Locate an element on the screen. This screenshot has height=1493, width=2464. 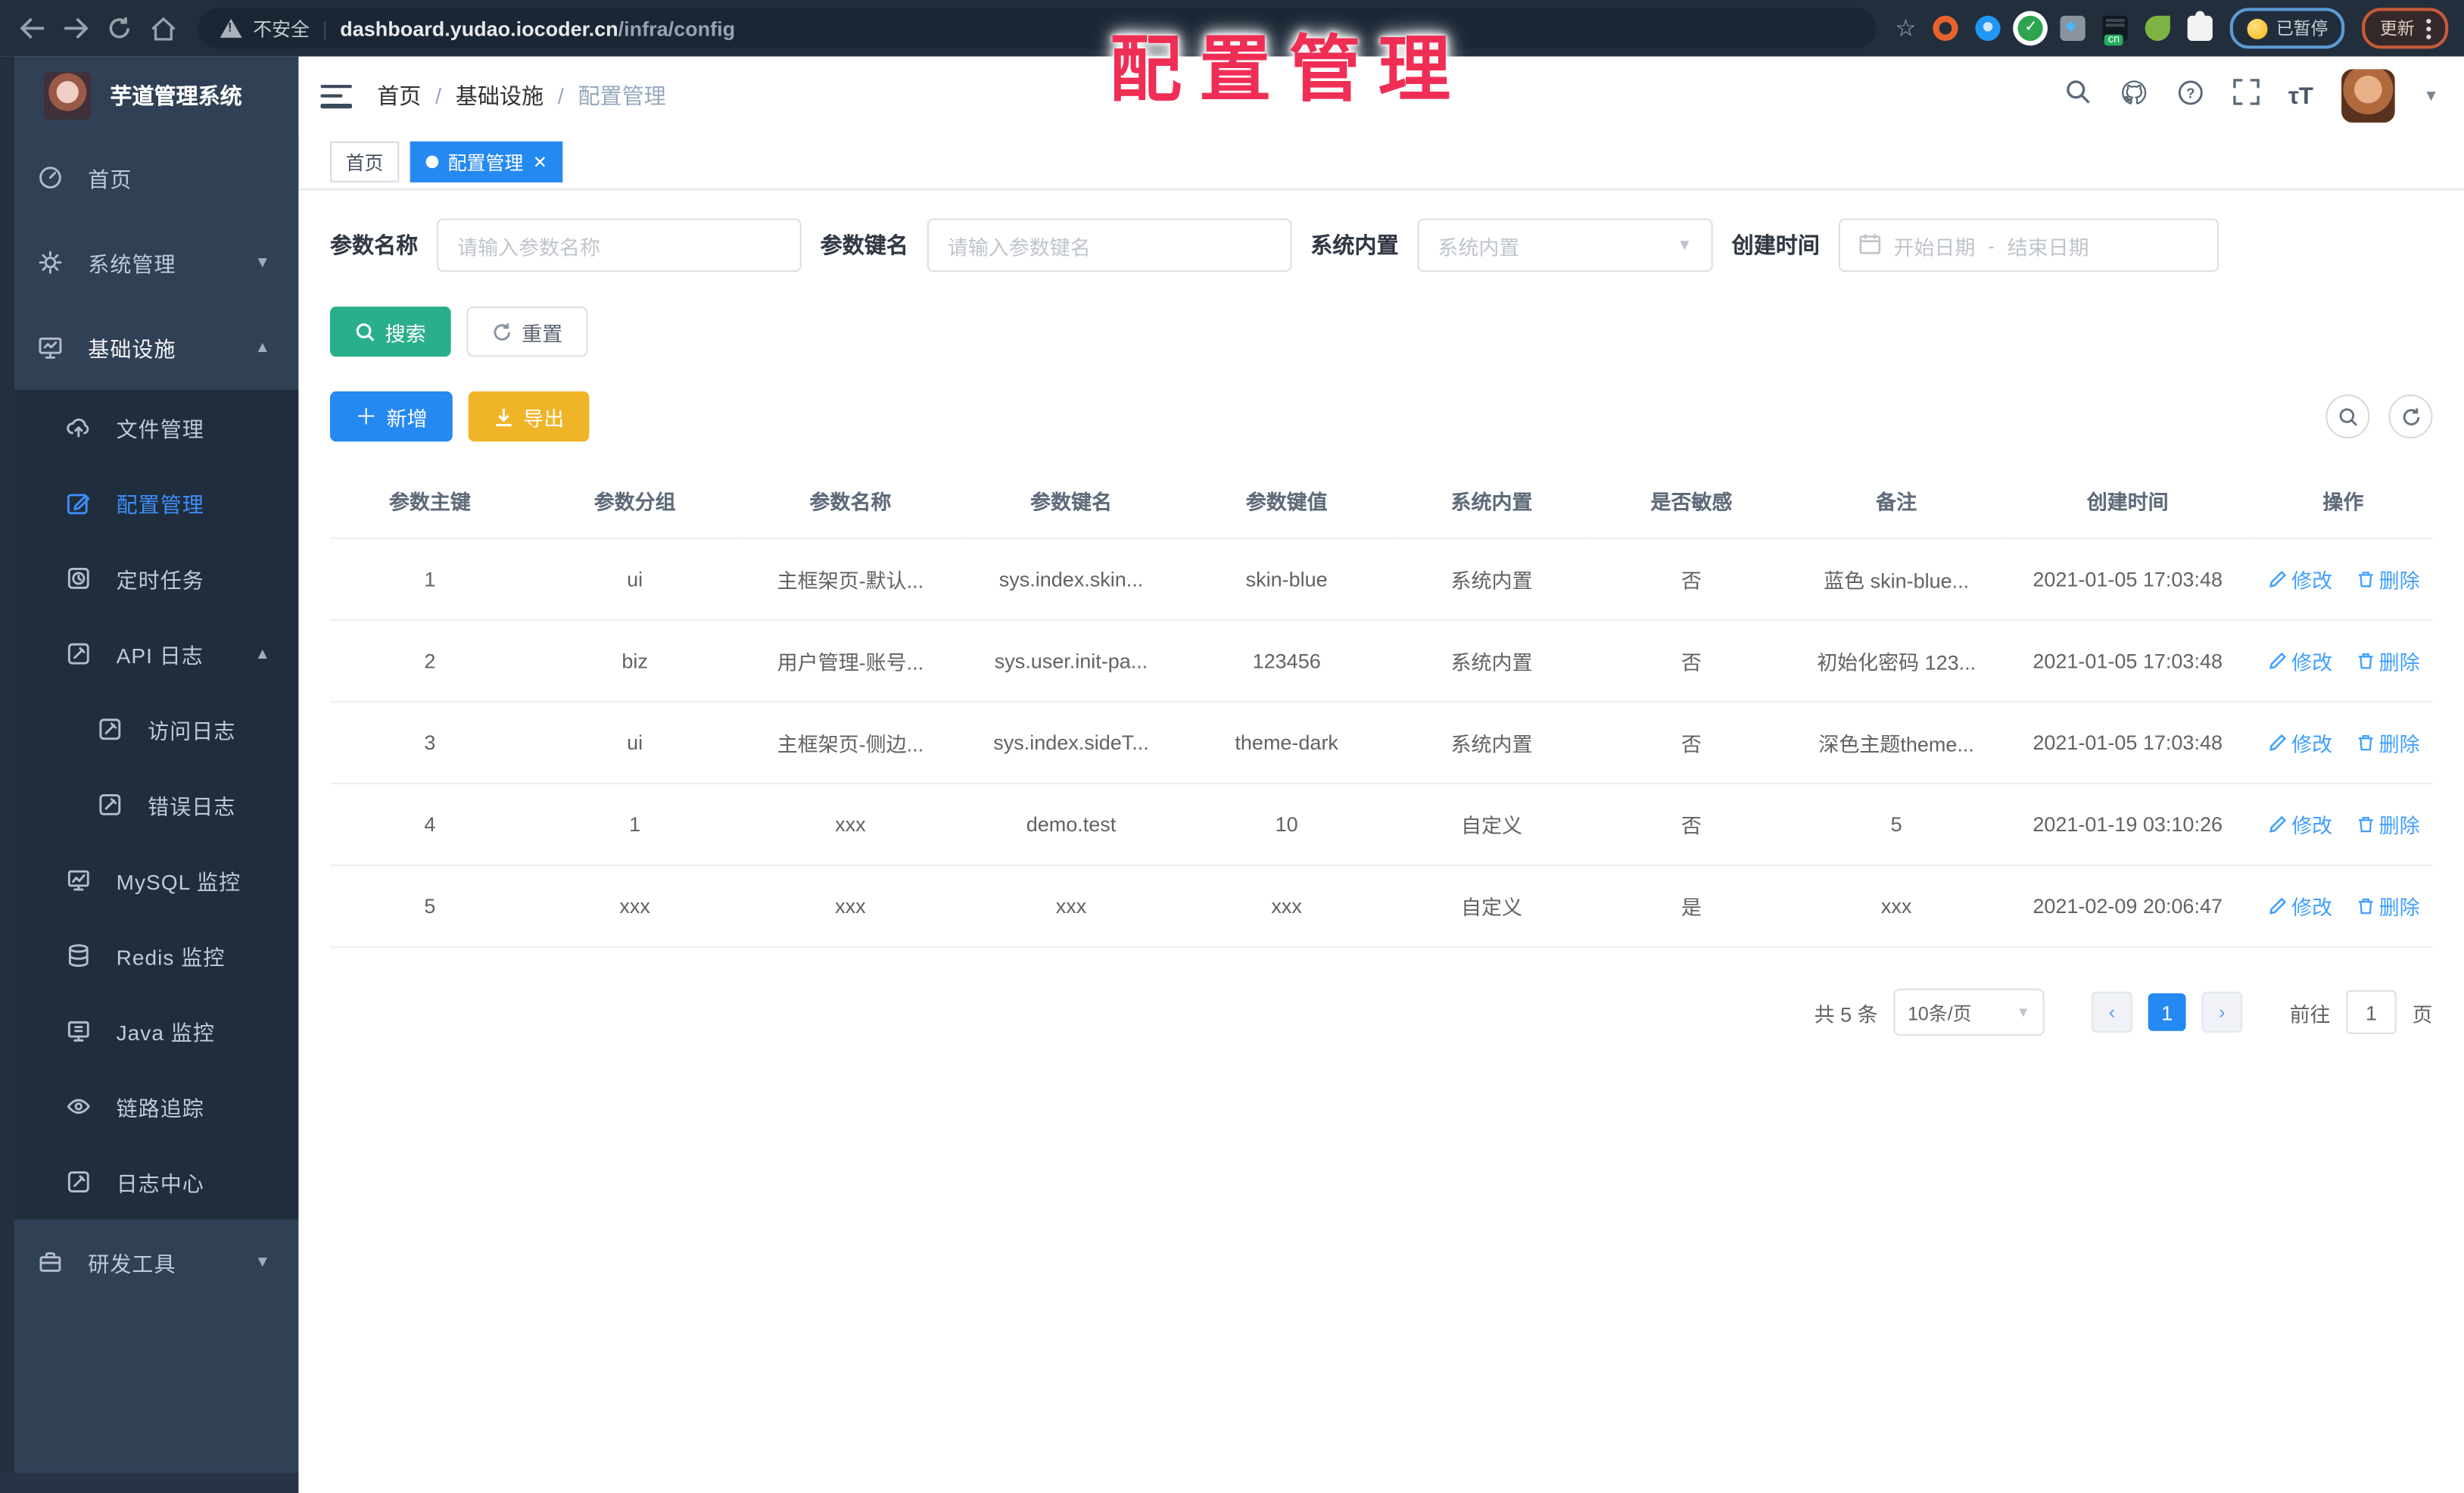
date-range-picker: 开始日期 - 结束日期 is located at coordinates (2028, 246).